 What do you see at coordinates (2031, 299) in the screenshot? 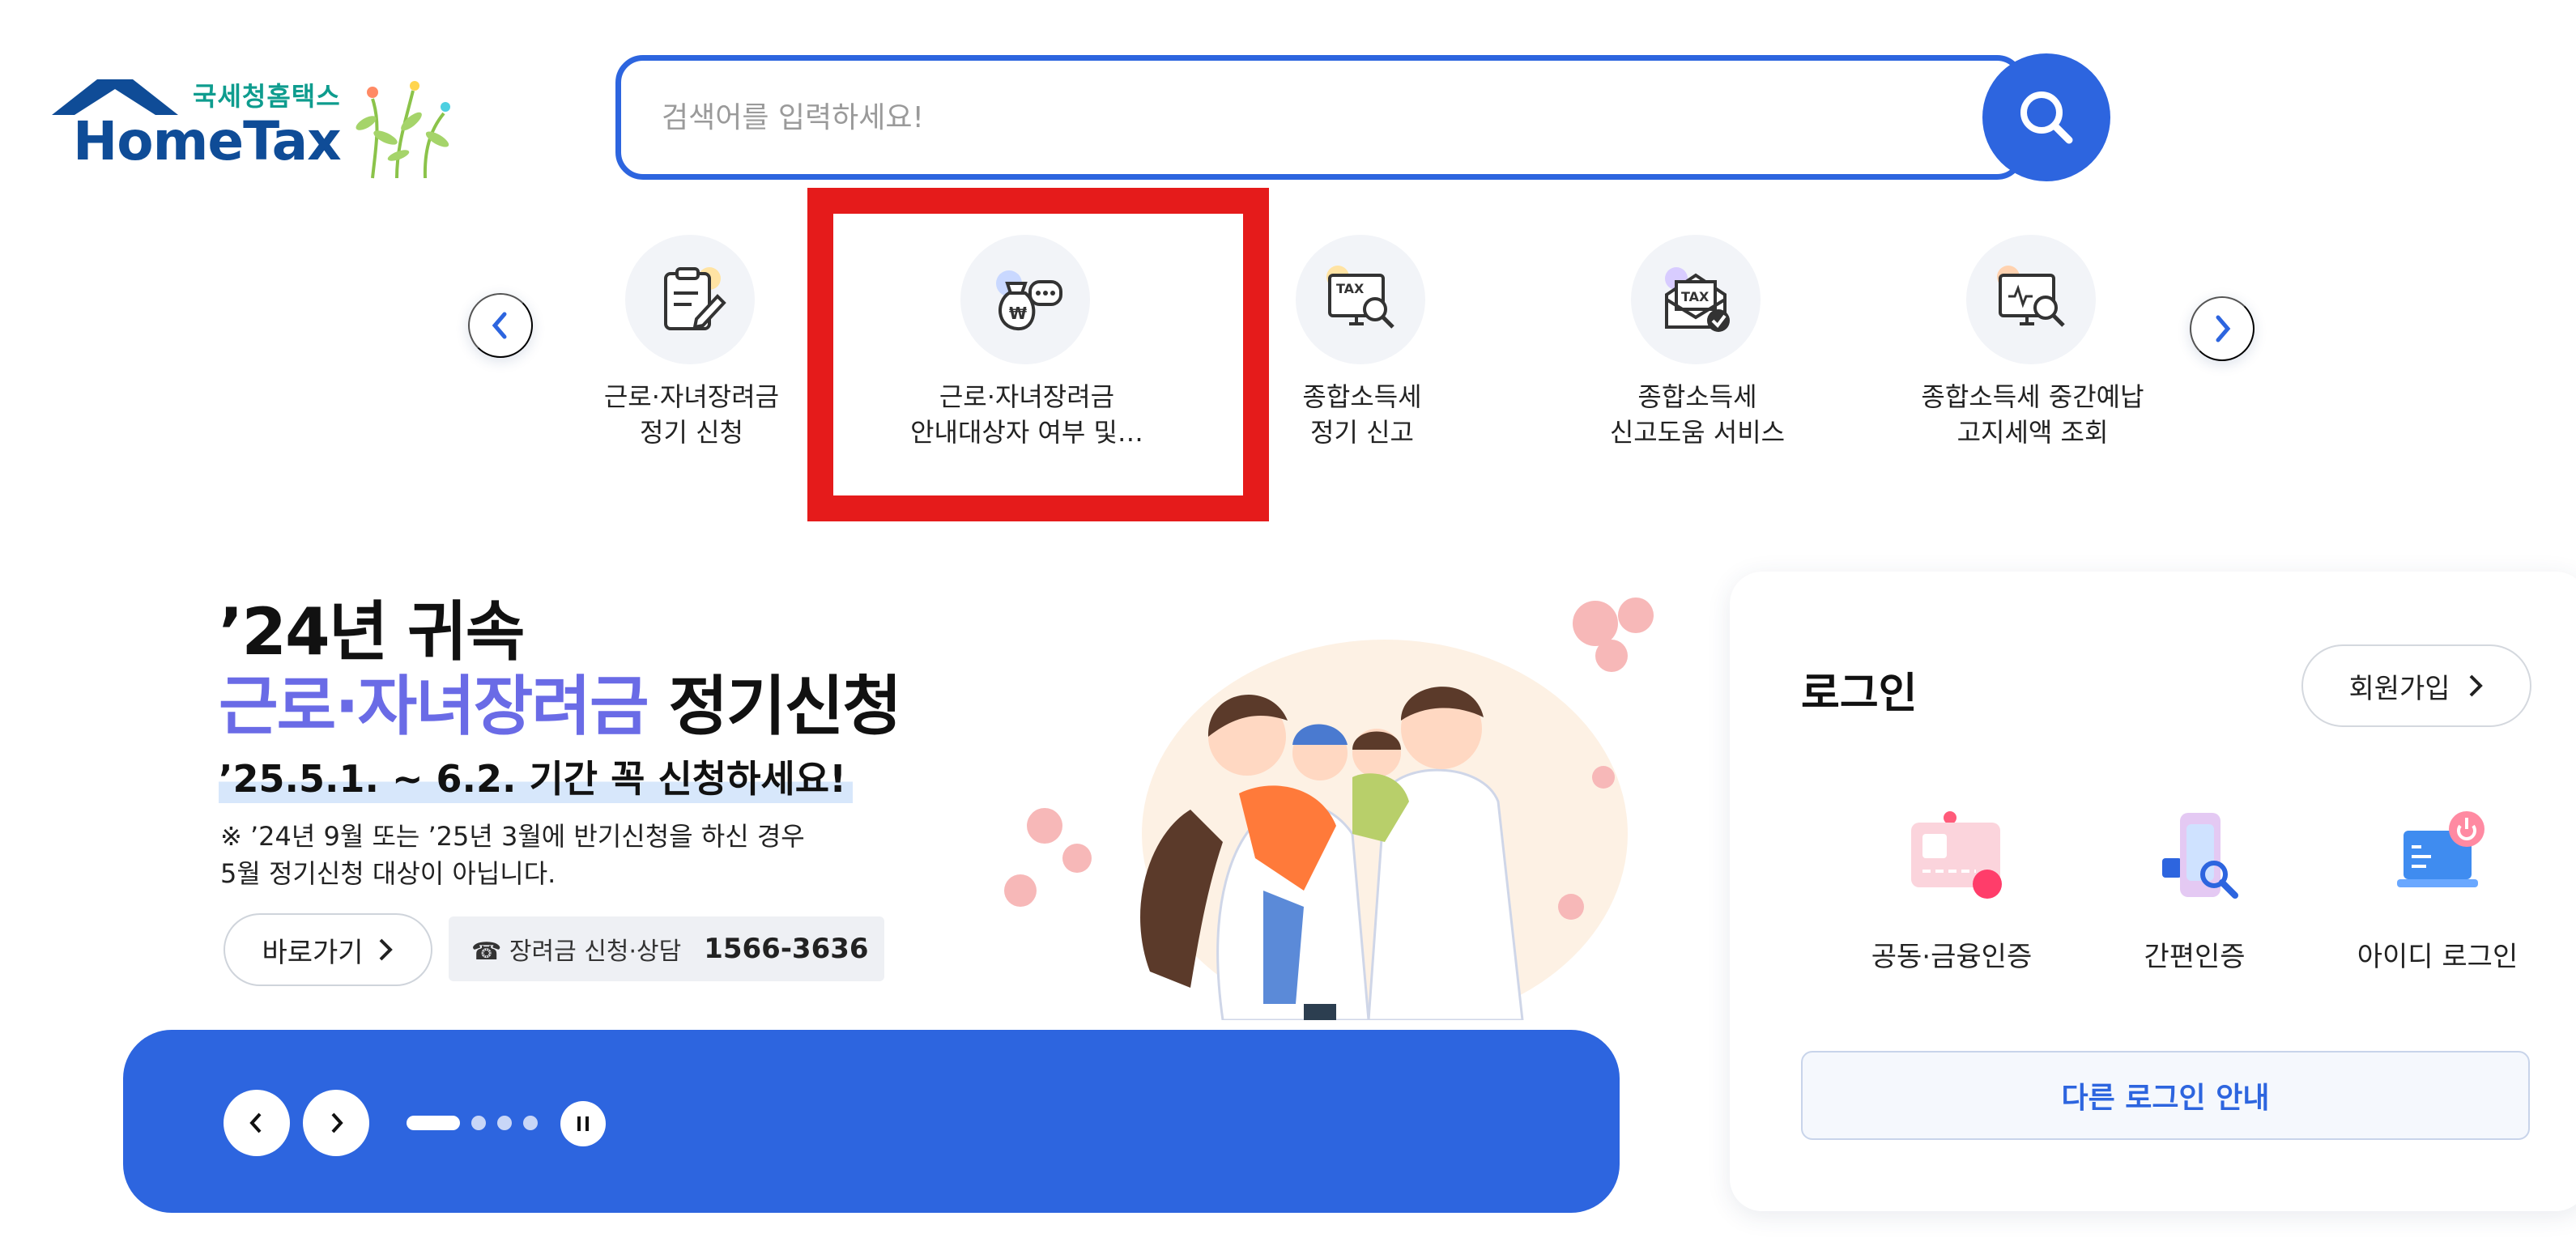
I see `monitor-won-search-icon` at bounding box center [2031, 299].